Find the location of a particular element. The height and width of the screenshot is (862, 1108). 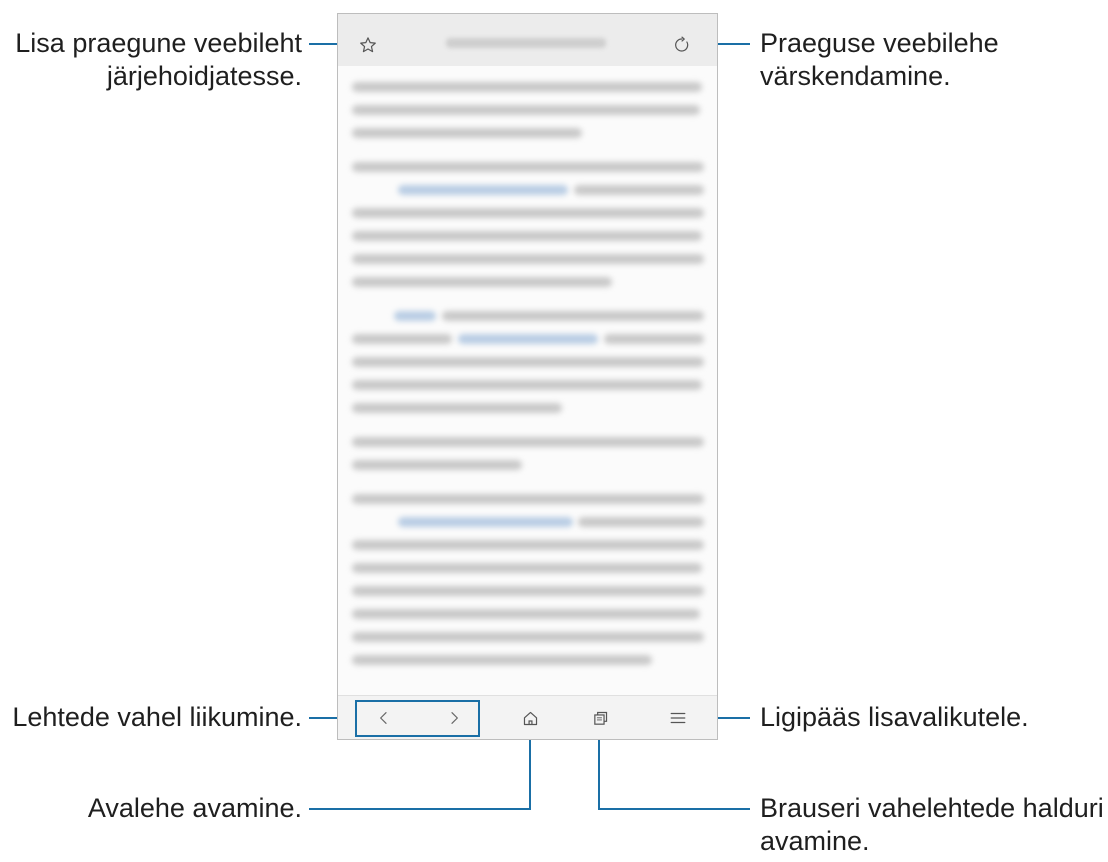

more-annotation: Ligipääs lisavalikutele. is located at coordinates (894, 717).